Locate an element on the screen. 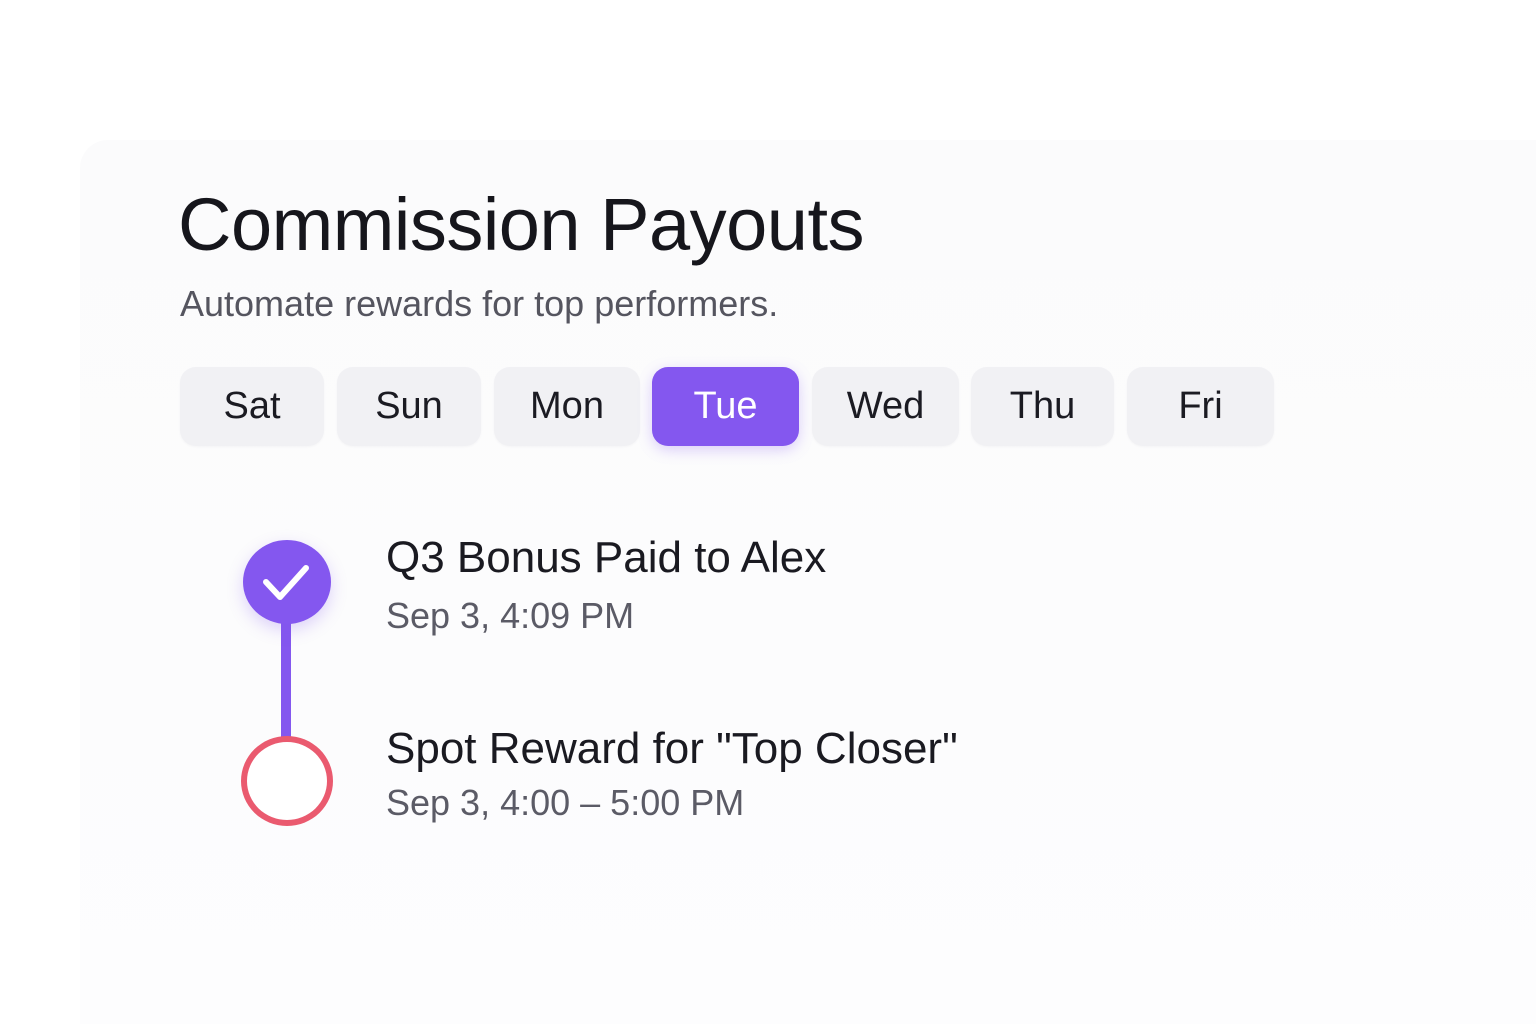 The height and width of the screenshot is (1024, 1536). tab-sun: Sun is located at coordinates (409, 406).